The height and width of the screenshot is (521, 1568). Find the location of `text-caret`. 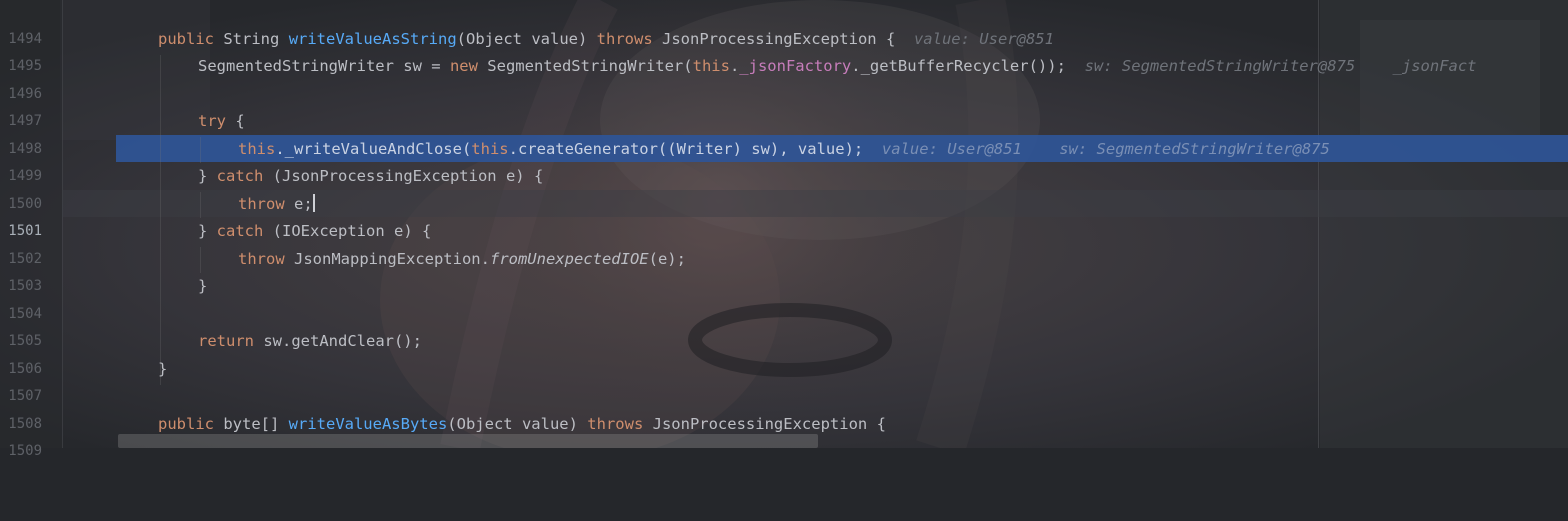

text-caret is located at coordinates (313, 202).